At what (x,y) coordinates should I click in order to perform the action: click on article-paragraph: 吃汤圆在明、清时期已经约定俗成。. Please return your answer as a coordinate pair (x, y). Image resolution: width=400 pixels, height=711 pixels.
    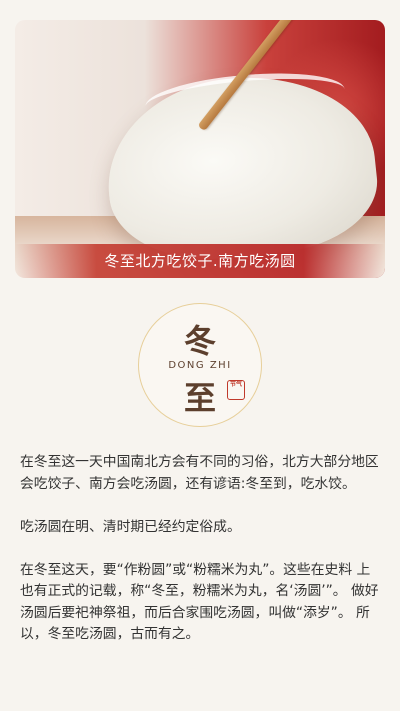
    Looking at the image, I should click on (130, 526).